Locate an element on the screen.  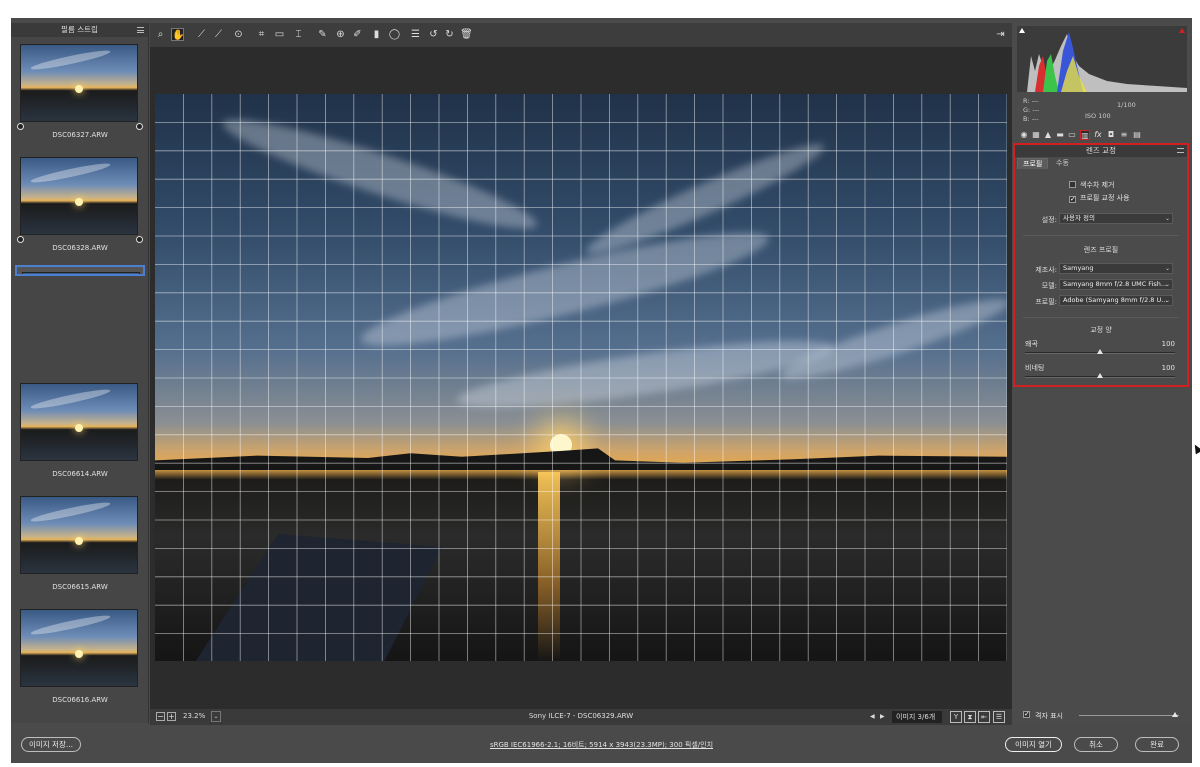
filmstrip-item: DSC06327.ARW is located at coordinates (80, 93).